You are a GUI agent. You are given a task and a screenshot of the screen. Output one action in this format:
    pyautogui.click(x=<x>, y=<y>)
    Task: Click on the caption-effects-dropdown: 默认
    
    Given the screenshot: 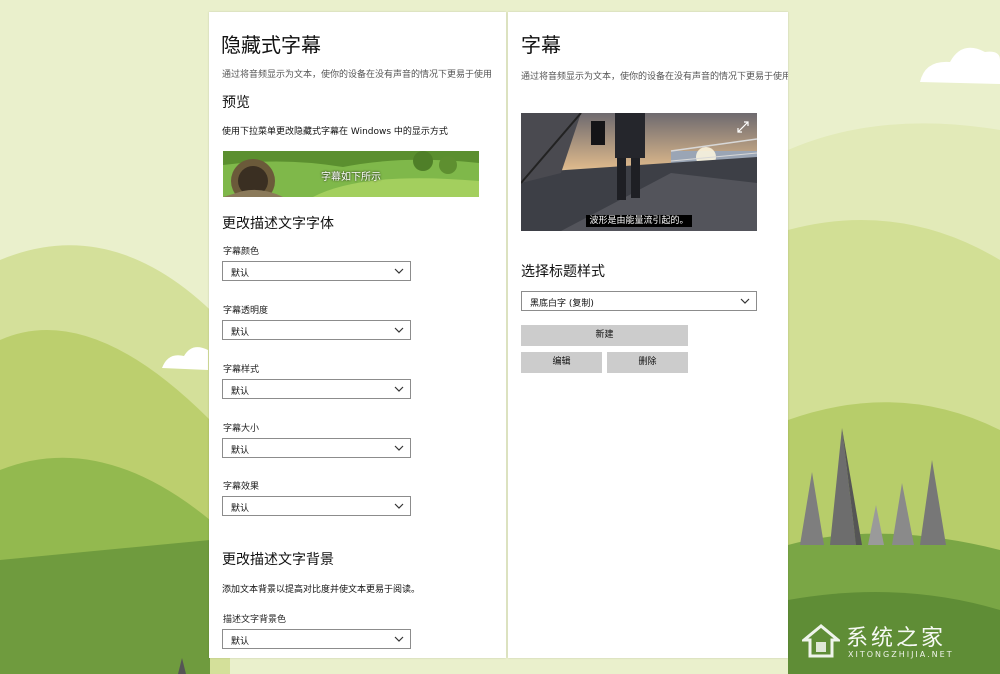 What is the action you would take?
    pyautogui.click(x=316, y=506)
    